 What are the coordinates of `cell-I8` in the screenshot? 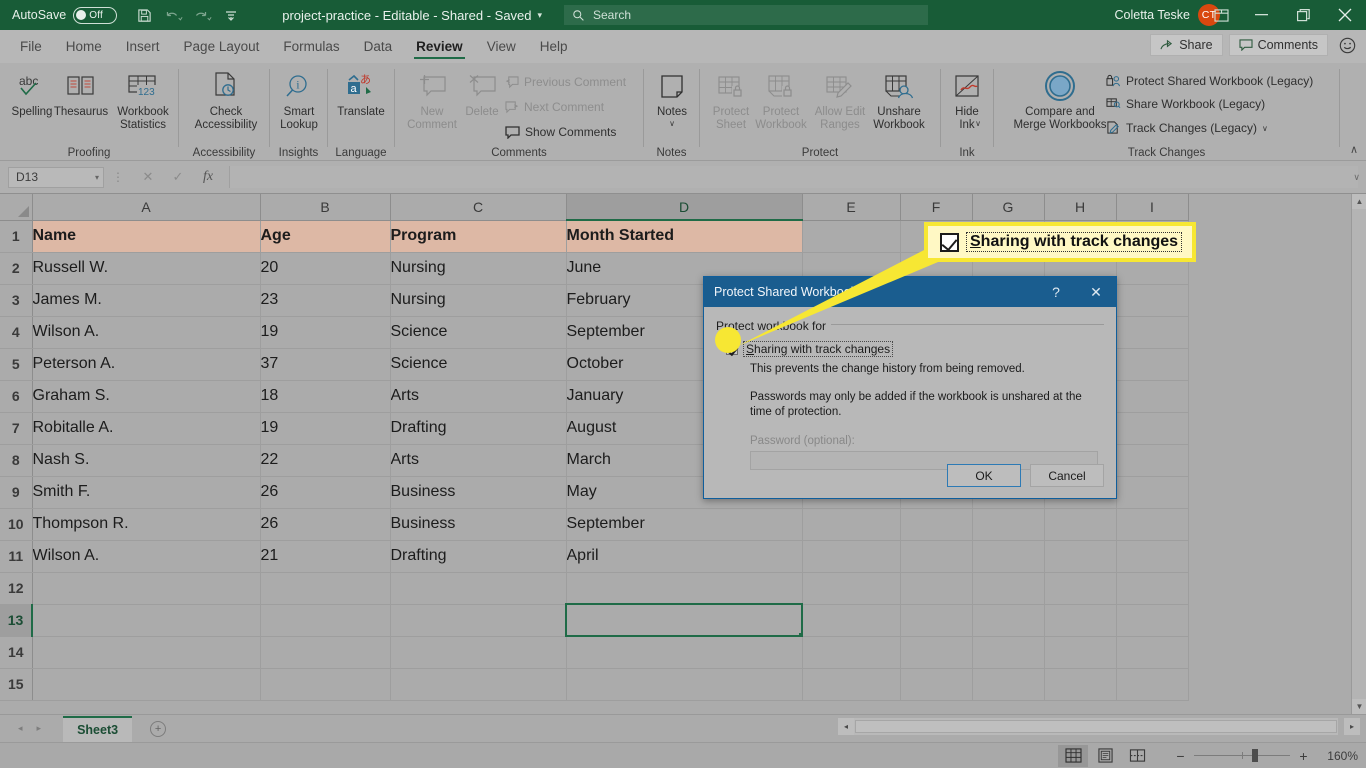 It's located at (1152, 460).